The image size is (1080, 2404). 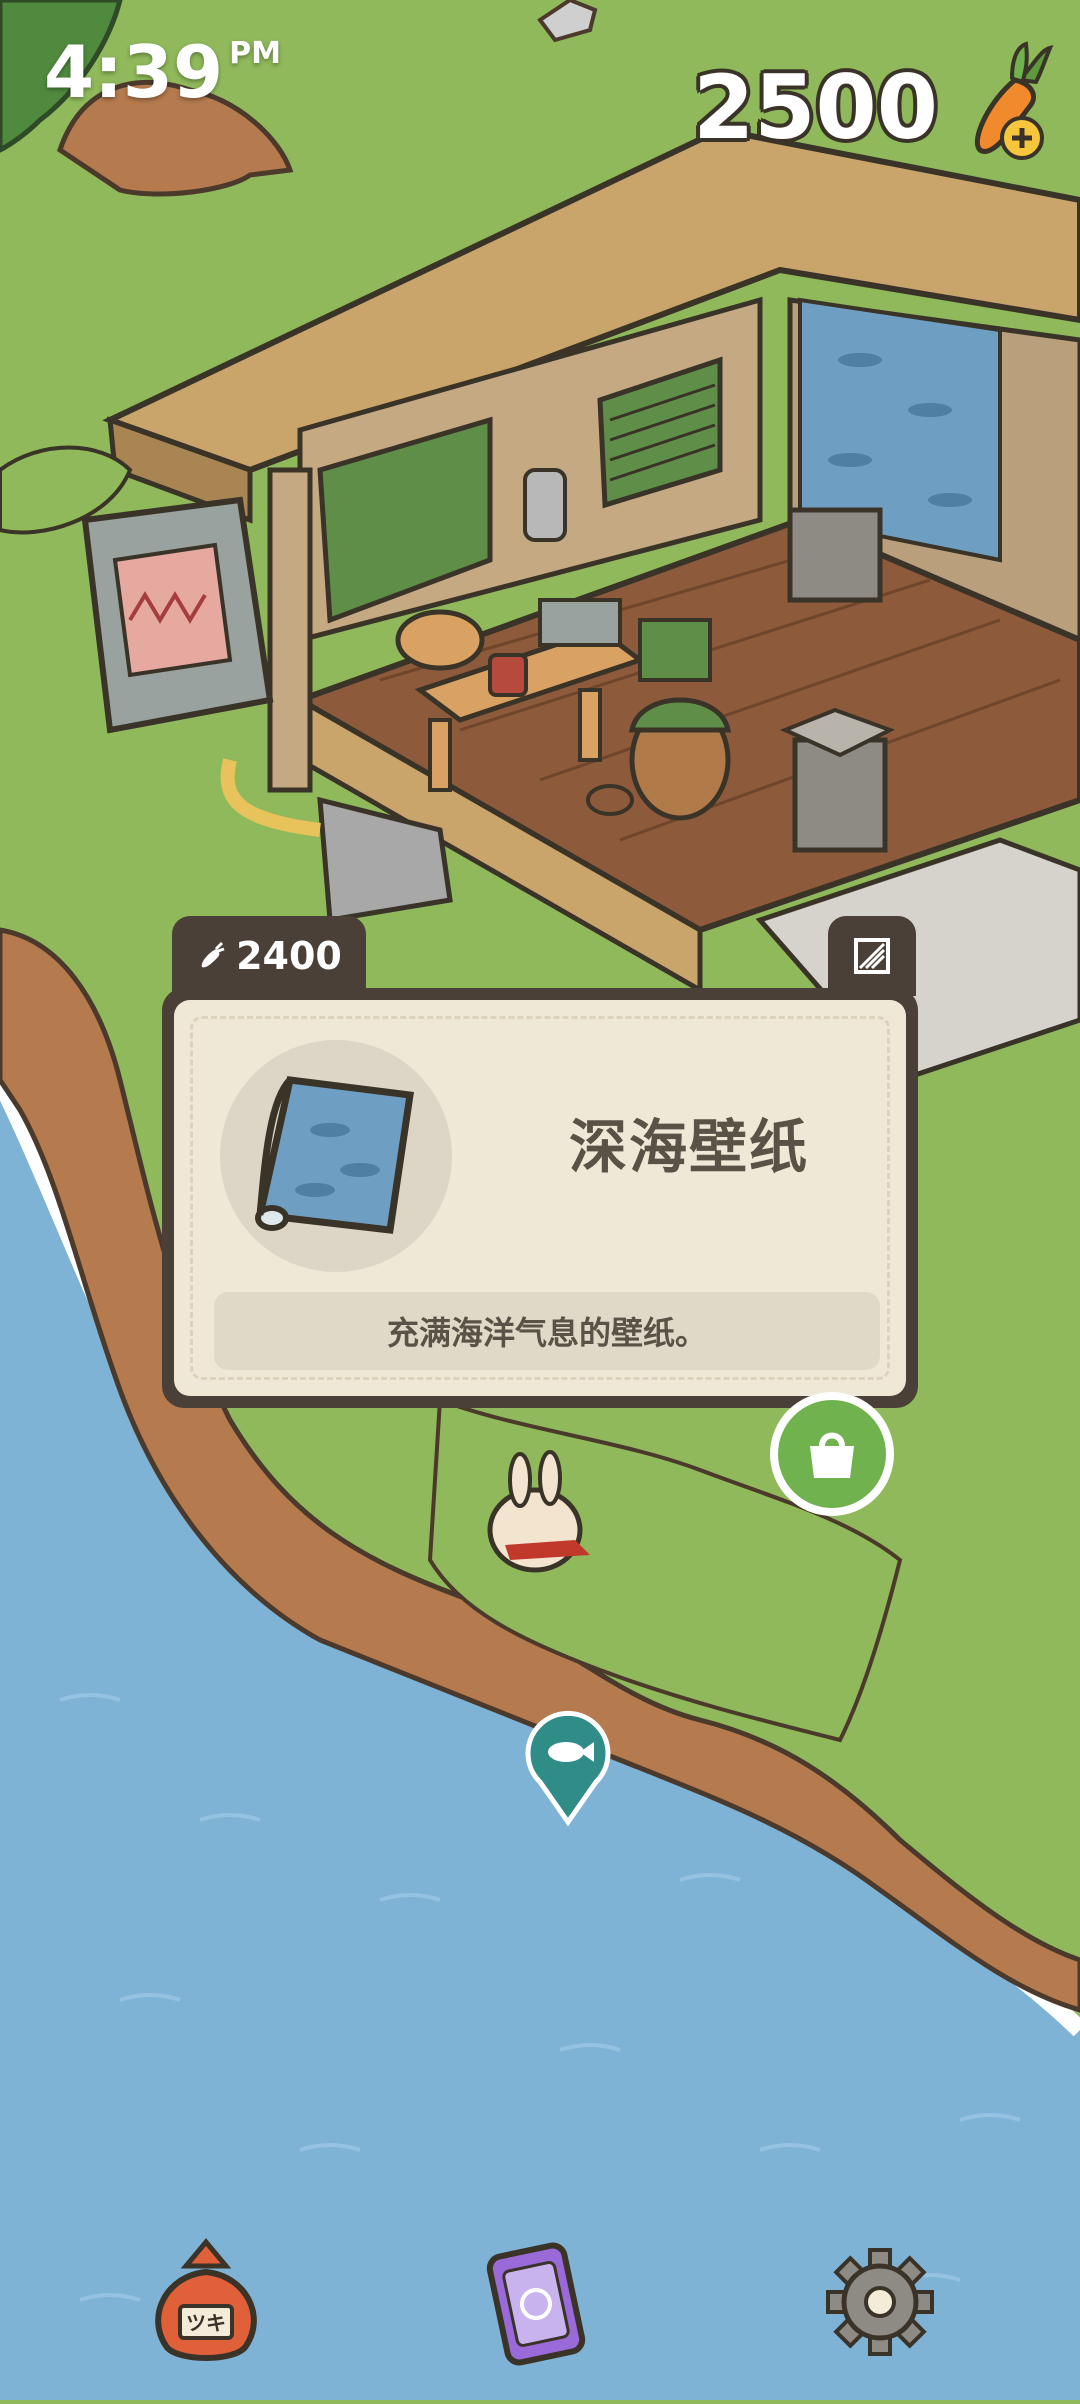 What do you see at coordinates (255, 53) in the screenshot?
I see `time-ampm: PM` at bounding box center [255, 53].